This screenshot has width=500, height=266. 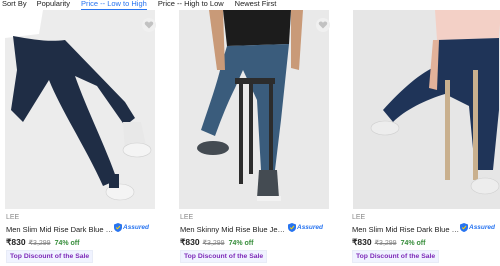 What do you see at coordinates (14, 4) in the screenshot?
I see `sort-label: Sort By` at bounding box center [14, 4].